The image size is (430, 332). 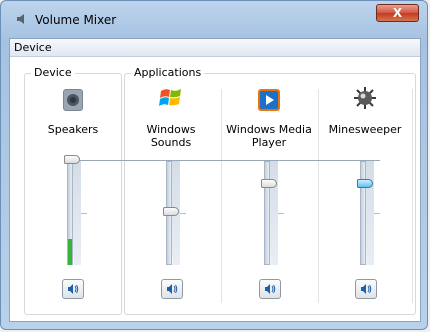 I want to click on channel-label-line2: Player, so click(x=269, y=142).